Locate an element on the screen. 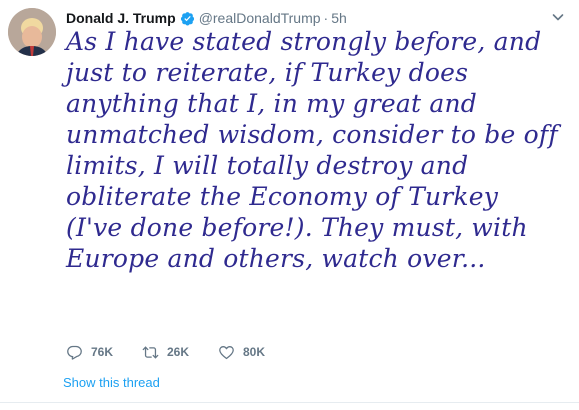 This screenshot has height=410, width=579. reply-icon is located at coordinates (74, 352).